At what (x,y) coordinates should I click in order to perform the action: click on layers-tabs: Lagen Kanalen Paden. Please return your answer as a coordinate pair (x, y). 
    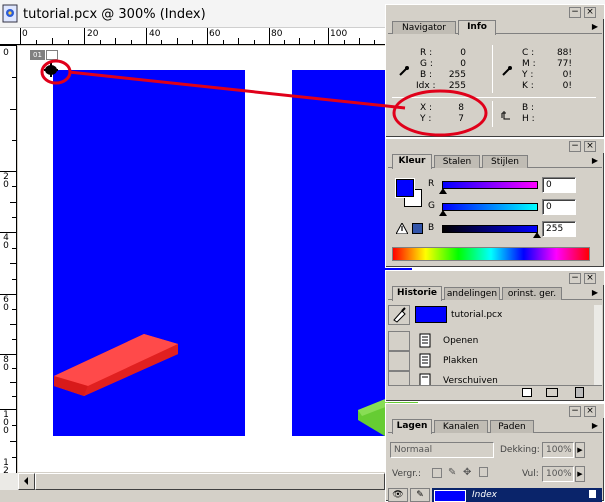
    Looking at the image, I should click on (495, 426).